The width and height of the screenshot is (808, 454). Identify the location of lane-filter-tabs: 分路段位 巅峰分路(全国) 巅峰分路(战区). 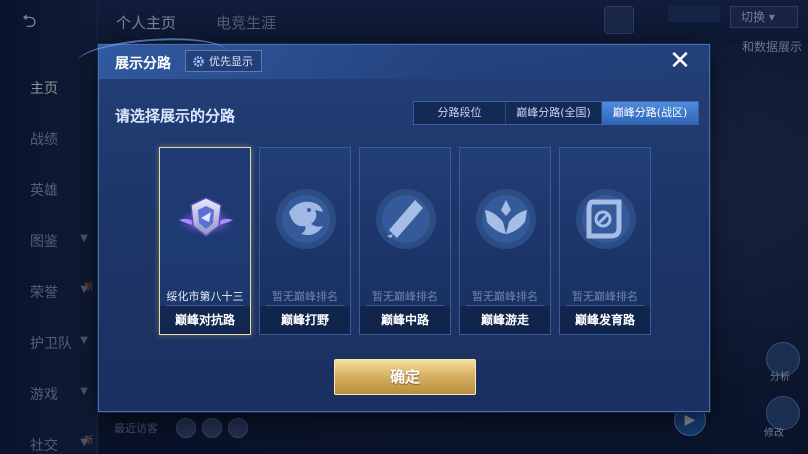
(556, 113).